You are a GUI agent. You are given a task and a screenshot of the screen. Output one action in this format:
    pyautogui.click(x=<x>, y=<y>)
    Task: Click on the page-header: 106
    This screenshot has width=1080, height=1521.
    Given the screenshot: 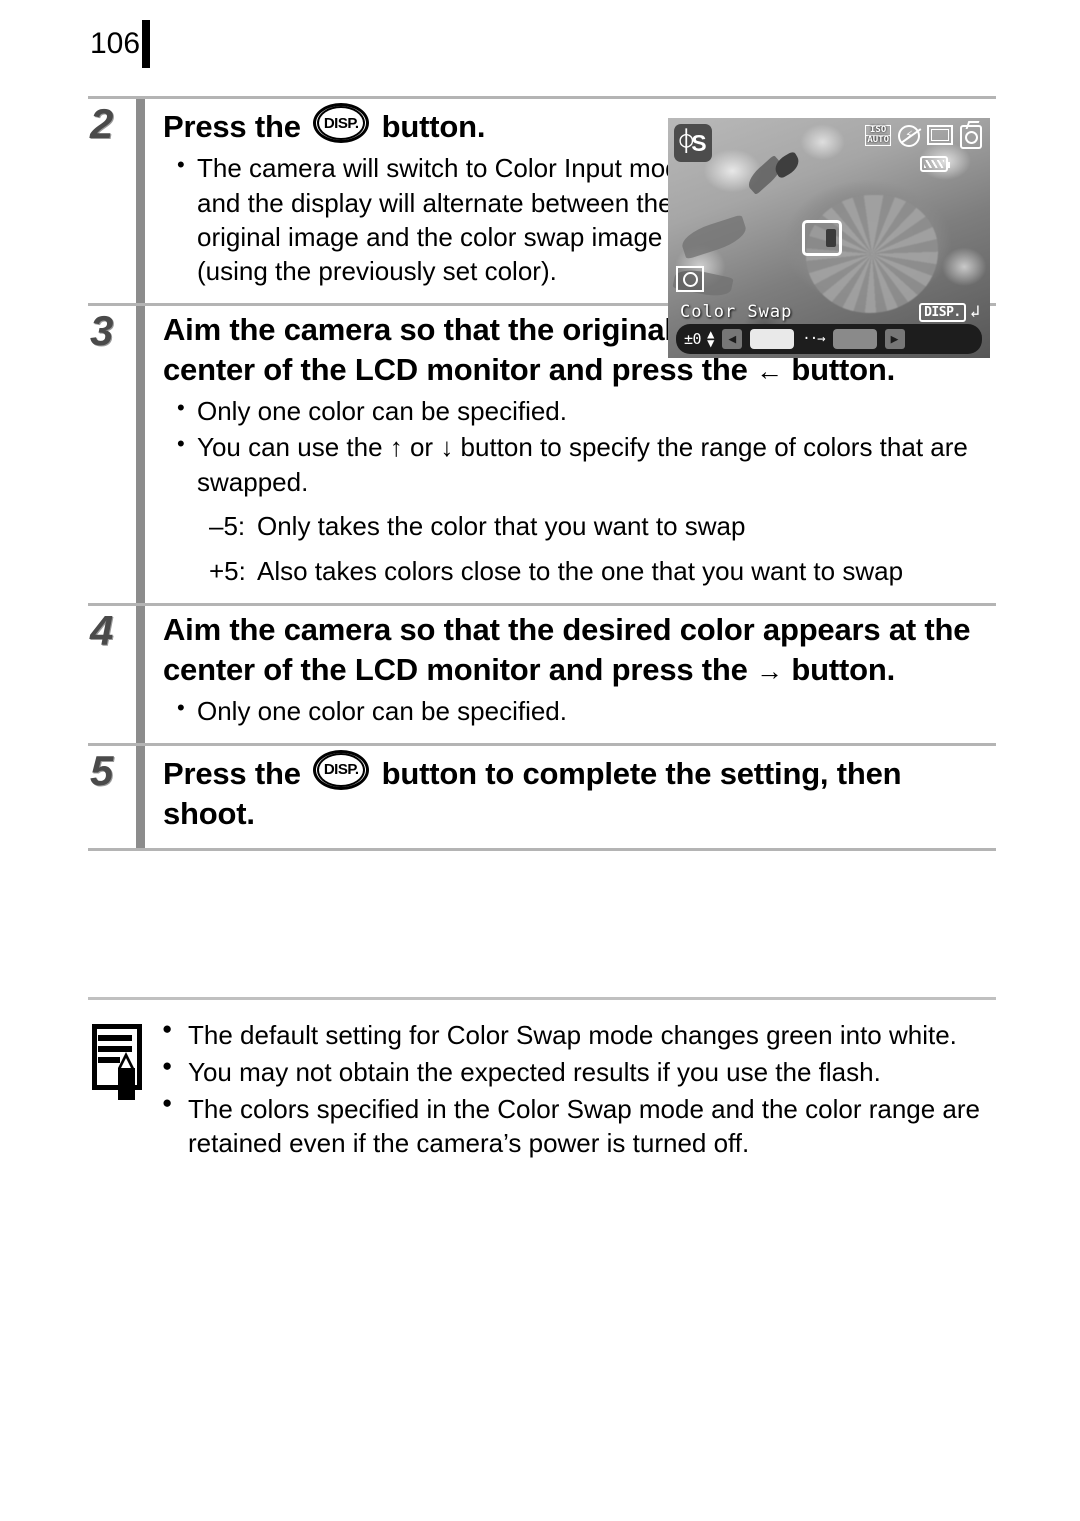 What is the action you would take?
    pyautogui.click(x=120, y=44)
    